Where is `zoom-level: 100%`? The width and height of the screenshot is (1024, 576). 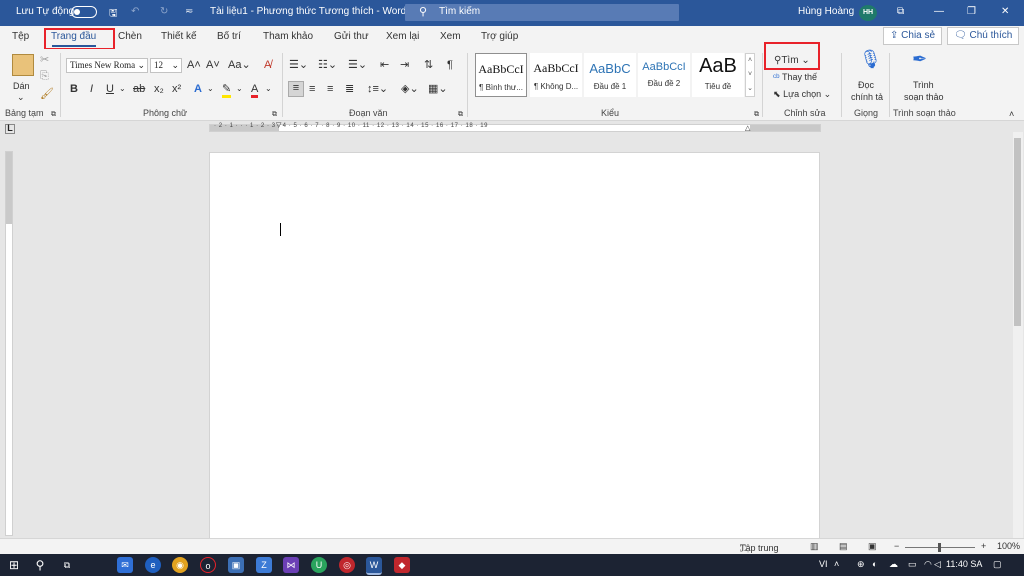
zoom-level: 100% is located at coordinates (1008, 546).